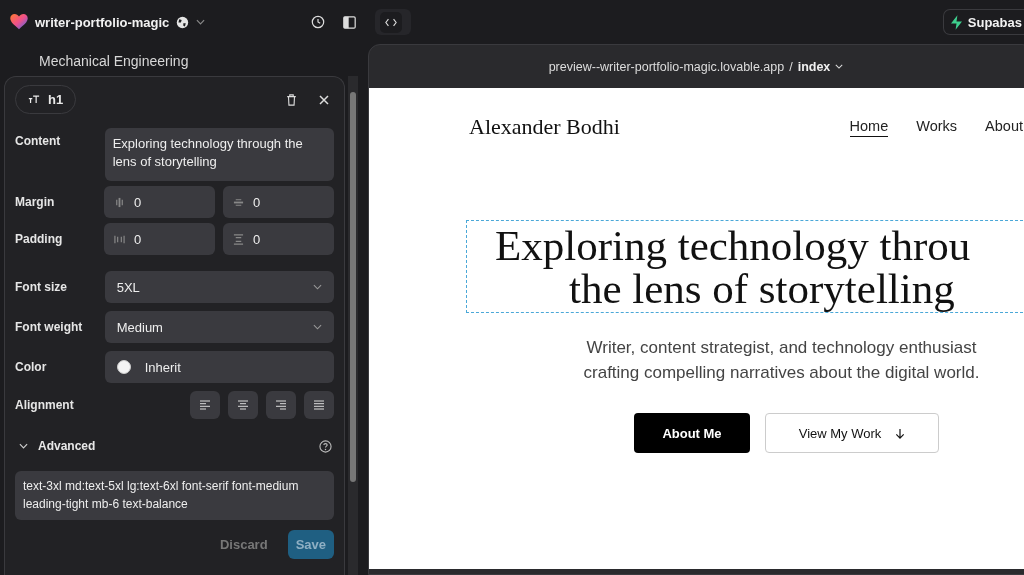 The height and width of the screenshot is (575, 1024). What do you see at coordinates (219, 367) in the screenshot?
I see `color-picker: Inherit` at bounding box center [219, 367].